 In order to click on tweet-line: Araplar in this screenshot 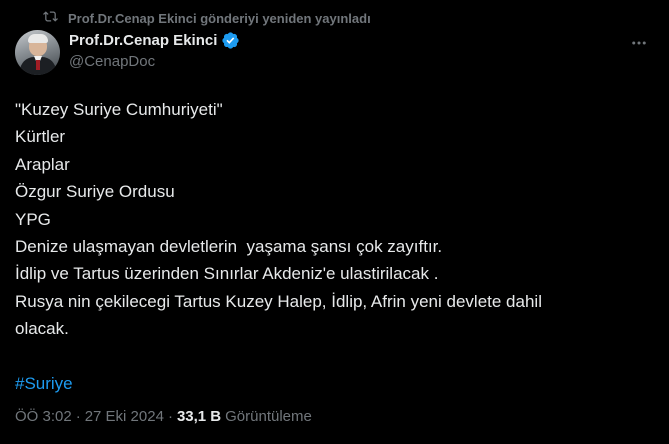, I will do `click(42, 164)`.